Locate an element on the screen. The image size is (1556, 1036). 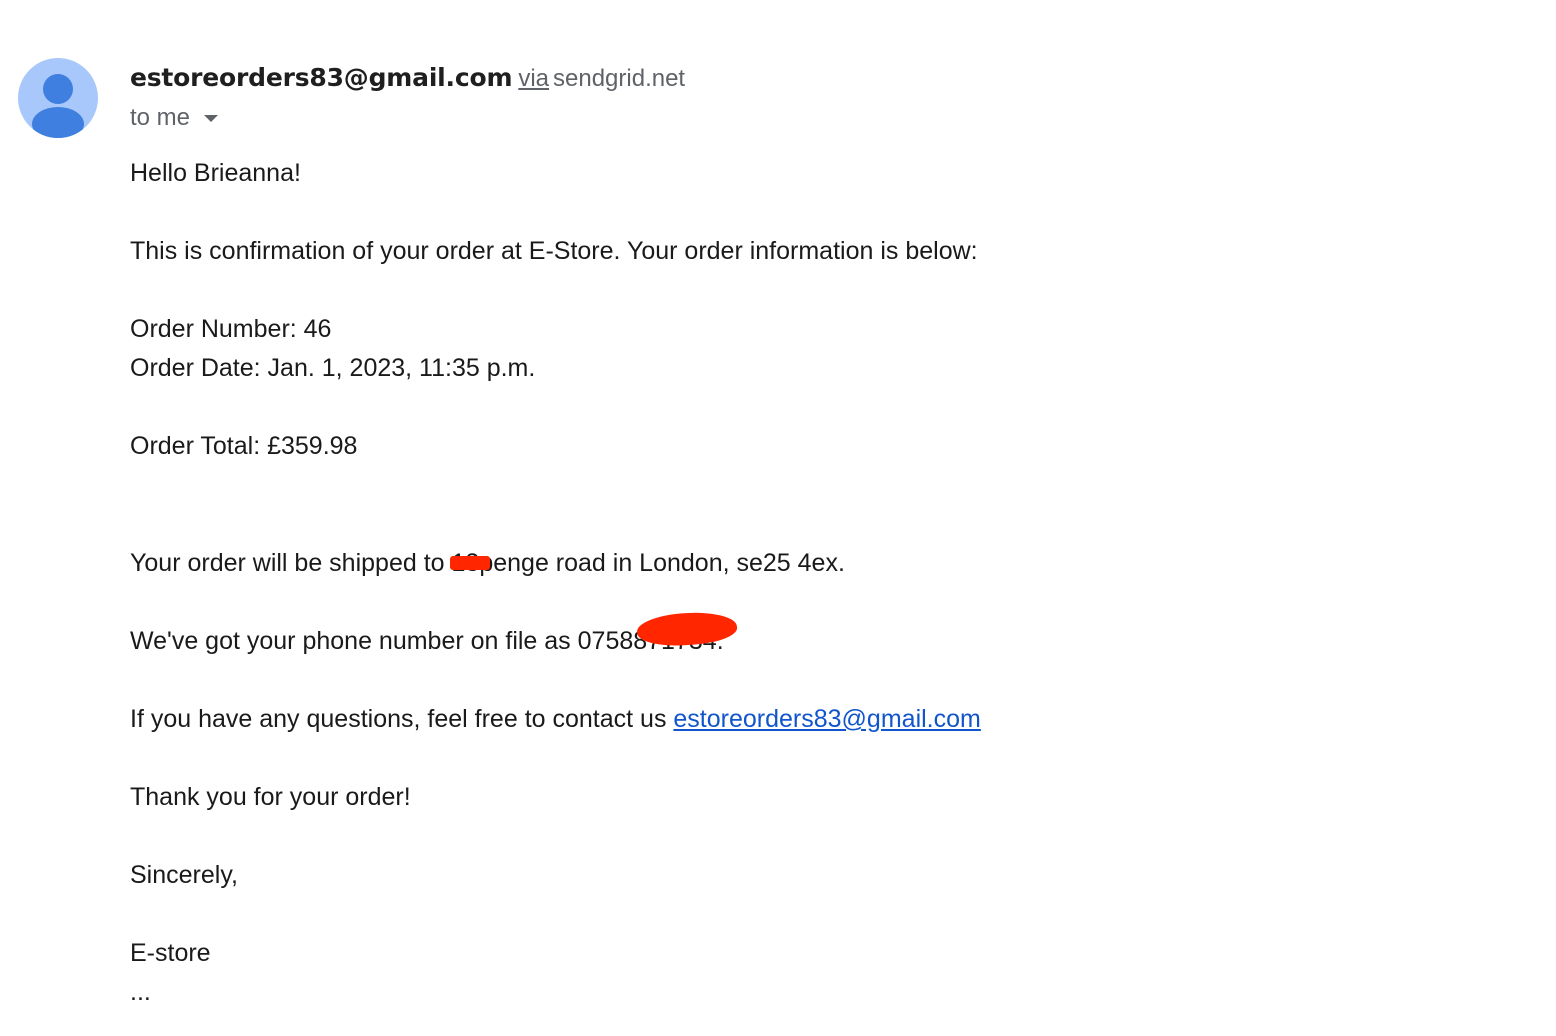
sender-line: estoreorders83@gmail.com via sendgrid.net is located at coordinates (407, 78).